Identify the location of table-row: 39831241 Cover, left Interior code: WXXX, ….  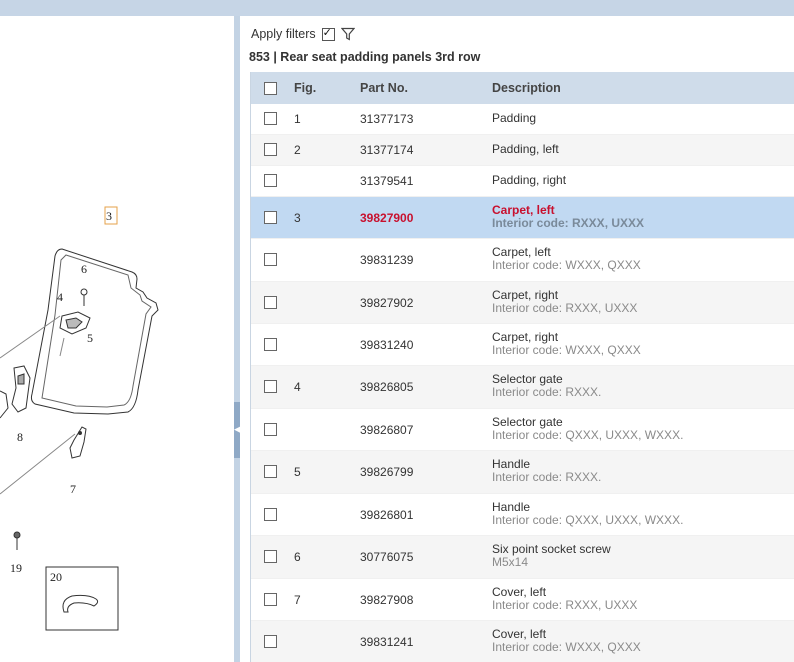
(522, 641).